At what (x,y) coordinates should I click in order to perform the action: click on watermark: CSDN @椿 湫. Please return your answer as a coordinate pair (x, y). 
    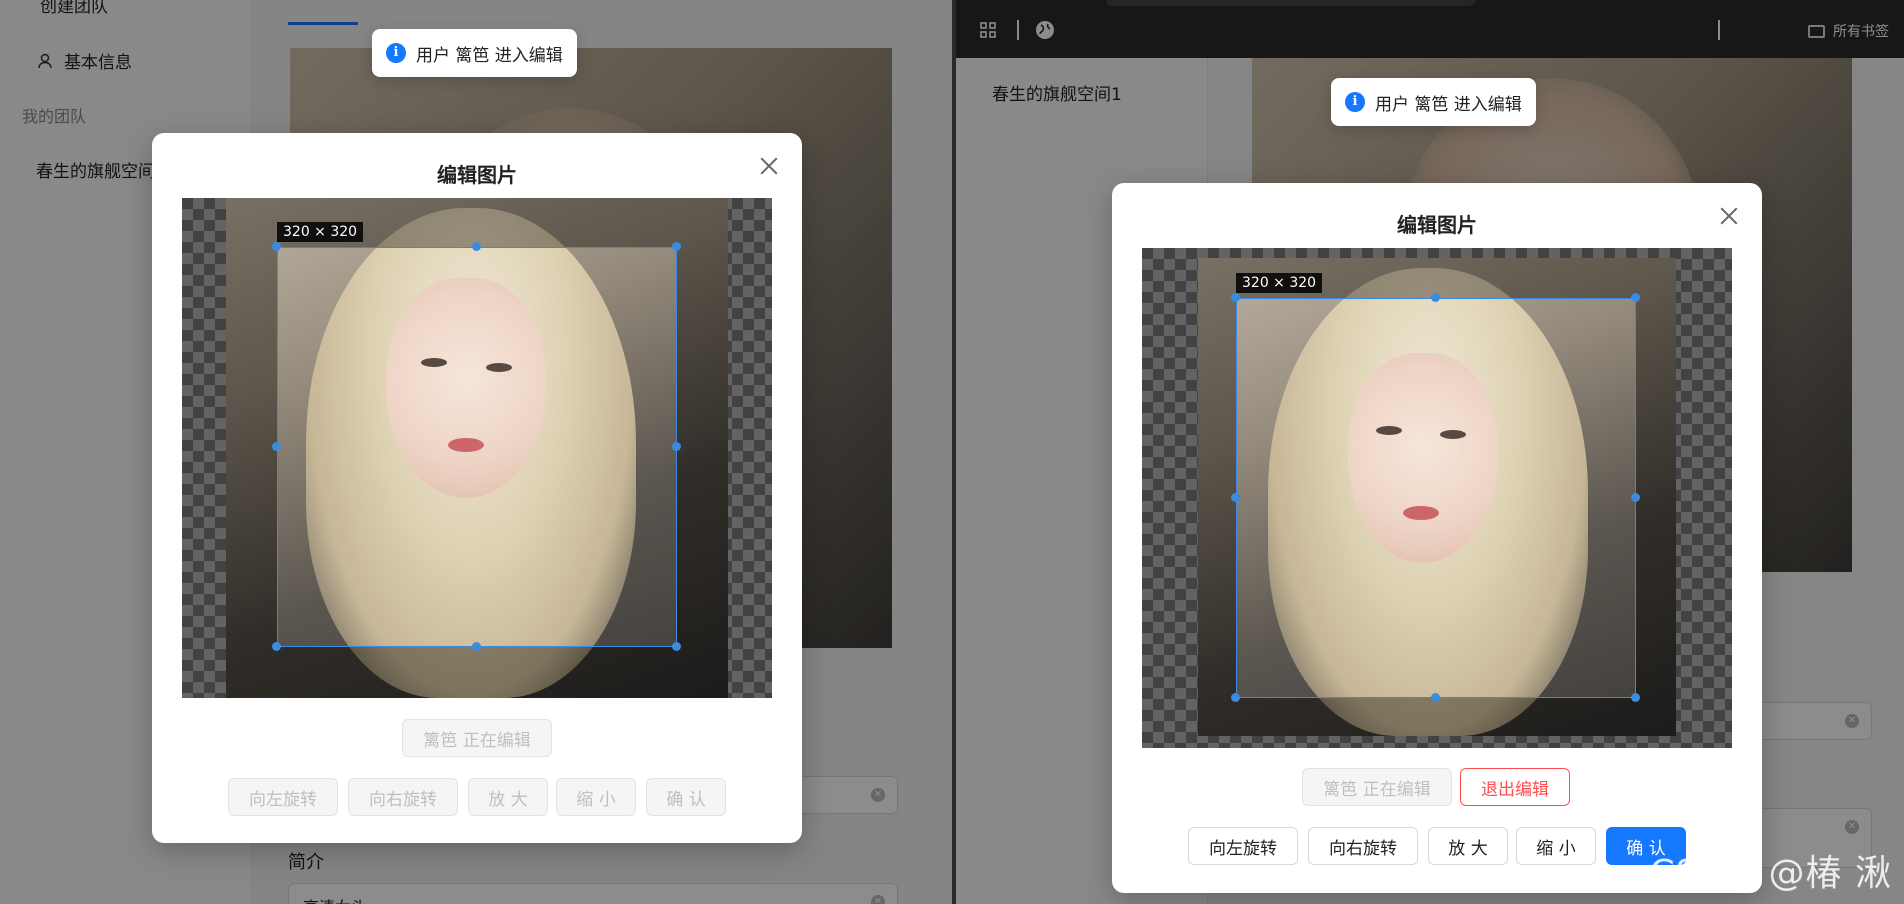
    Looking at the image, I should click on (1770, 873).